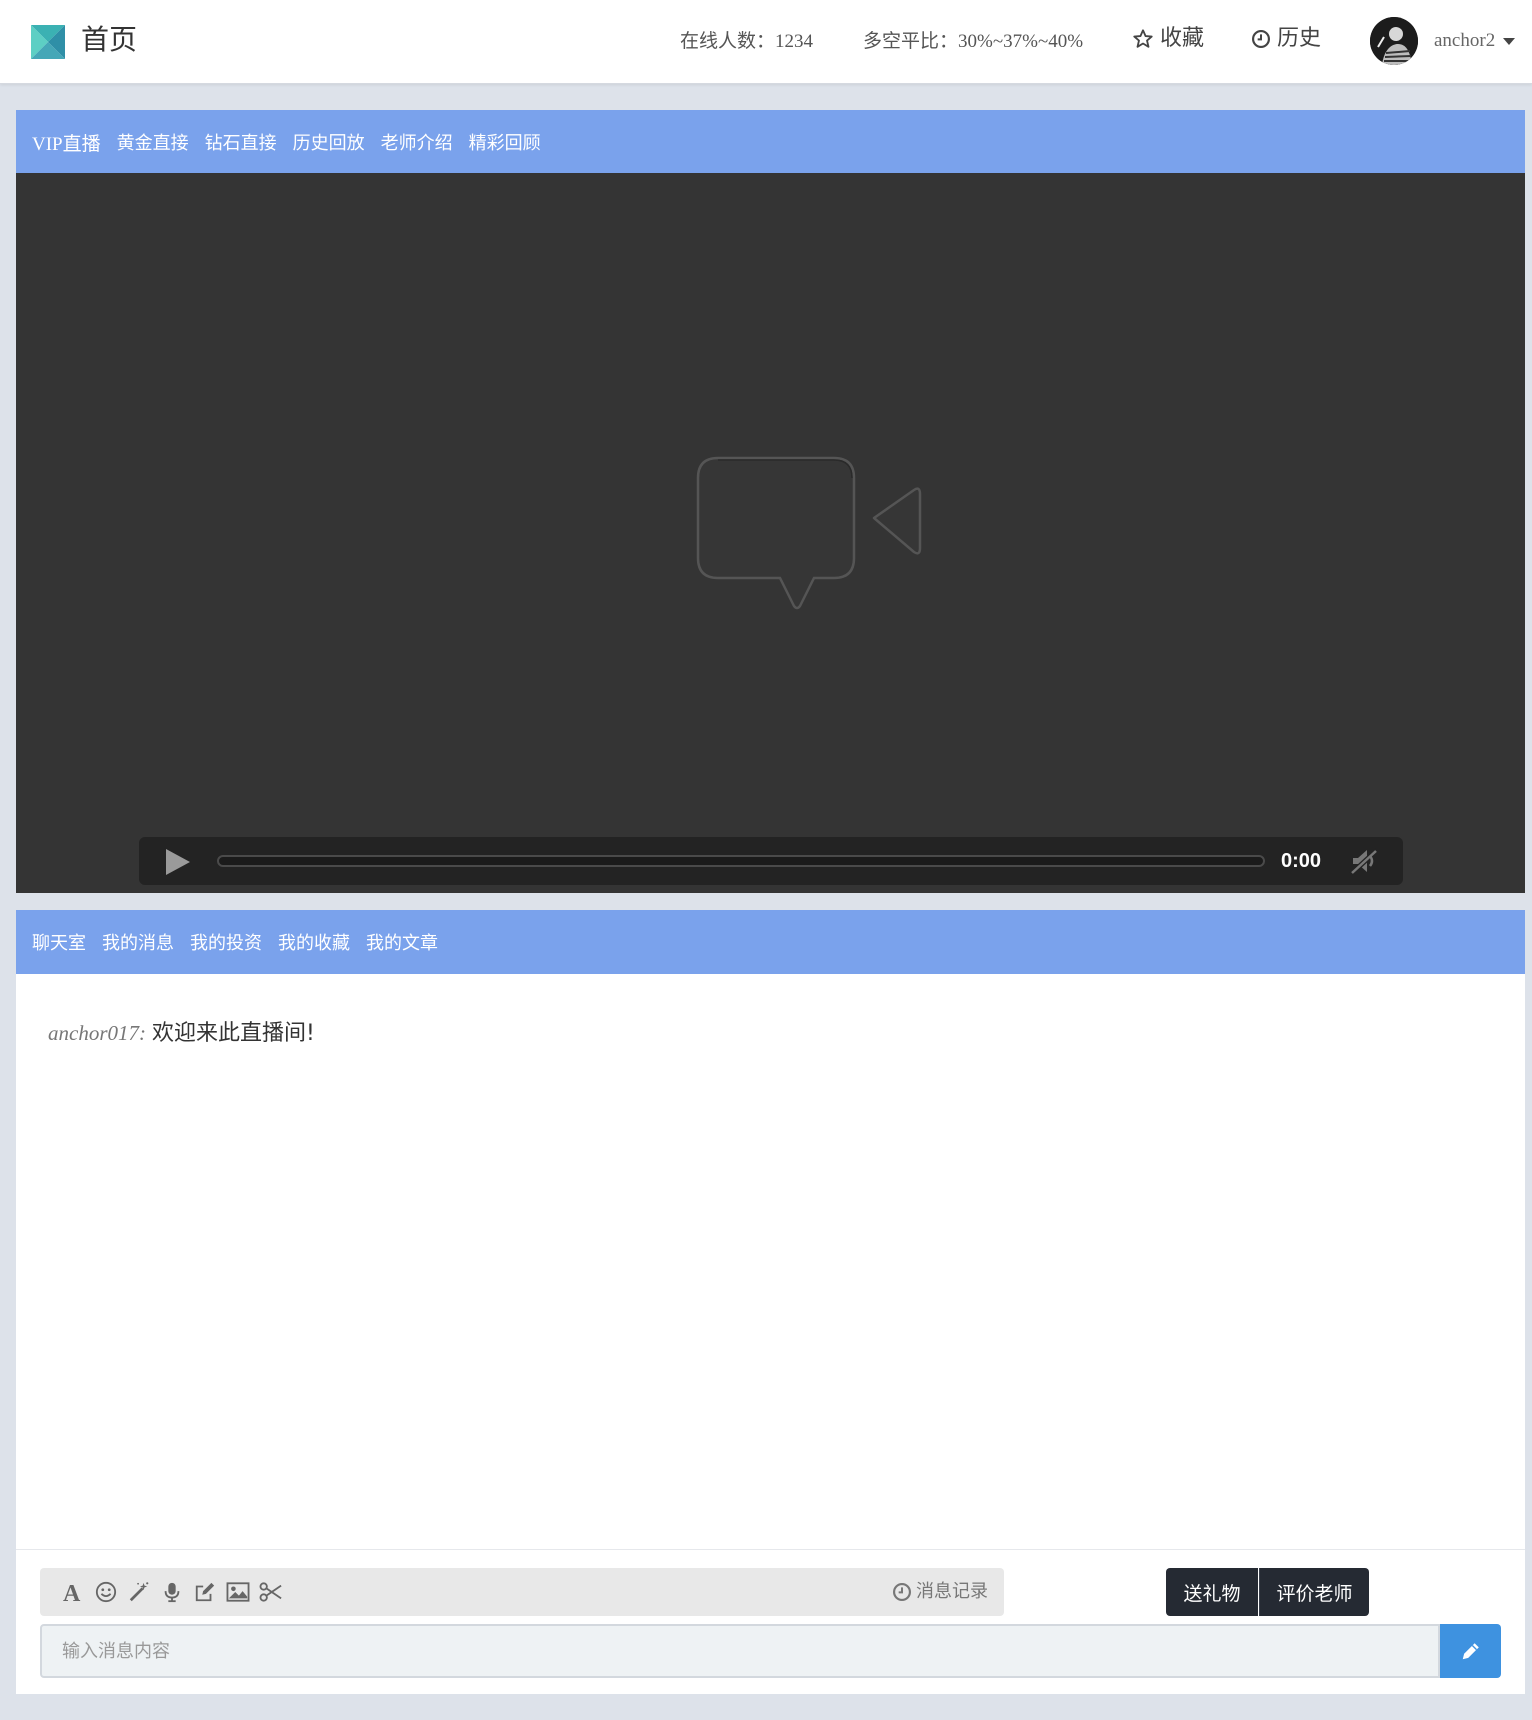 This screenshot has height=1720, width=1532. What do you see at coordinates (109, 40) in the screenshot?
I see `page-title: 首页` at bounding box center [109, 40].